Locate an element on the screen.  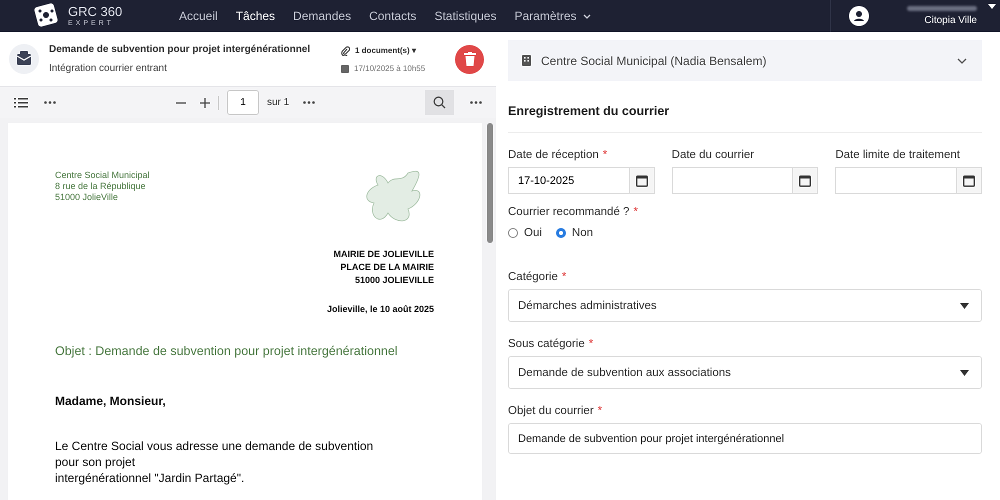
date-field: 17-10-2025 is located at coordinates (568, 180).